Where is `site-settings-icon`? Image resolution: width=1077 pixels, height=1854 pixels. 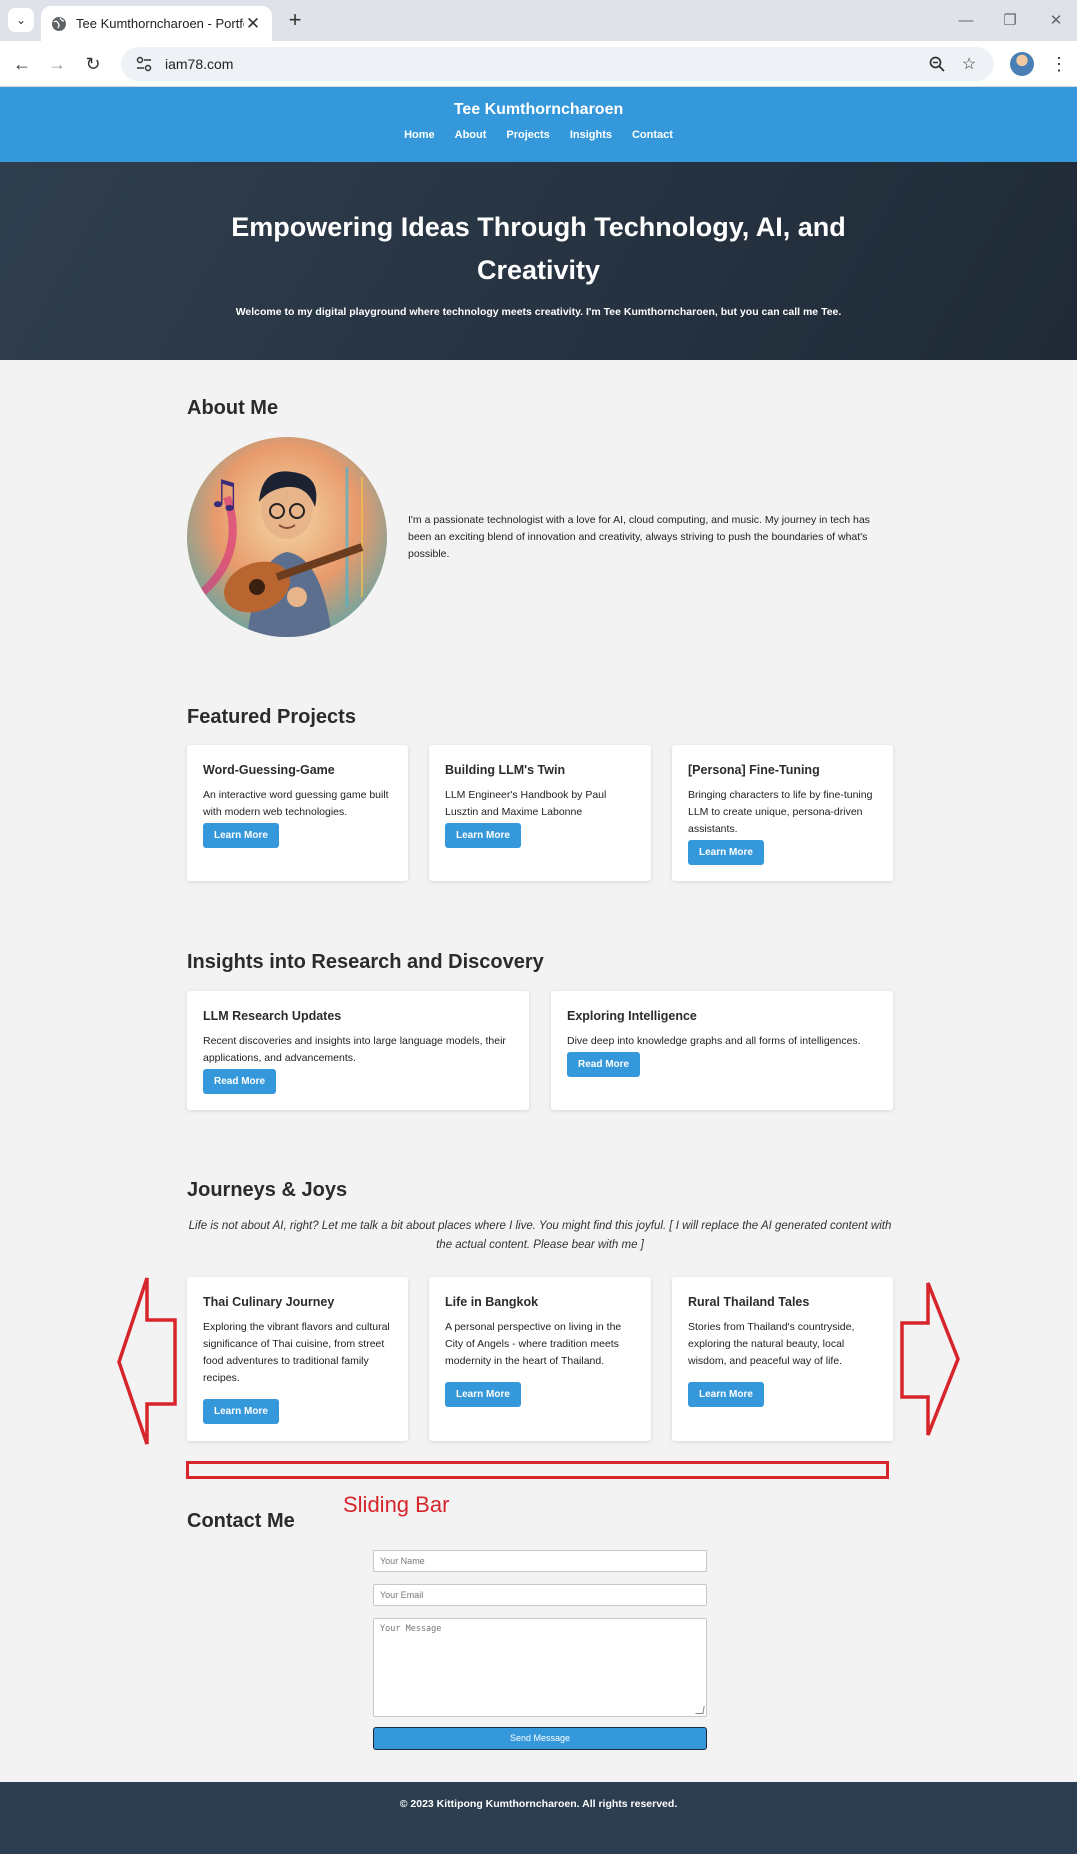
site-settings-icon is located at coordinates (144, 64).